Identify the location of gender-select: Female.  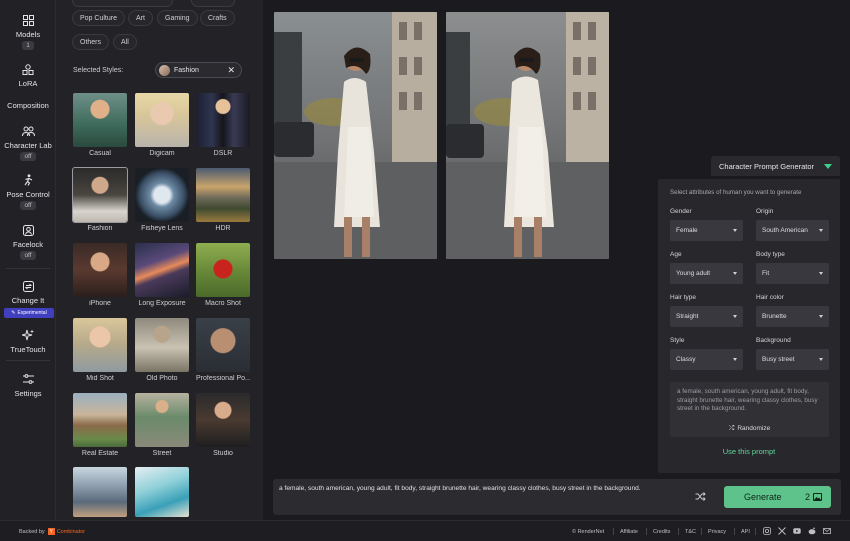
(706, 230).